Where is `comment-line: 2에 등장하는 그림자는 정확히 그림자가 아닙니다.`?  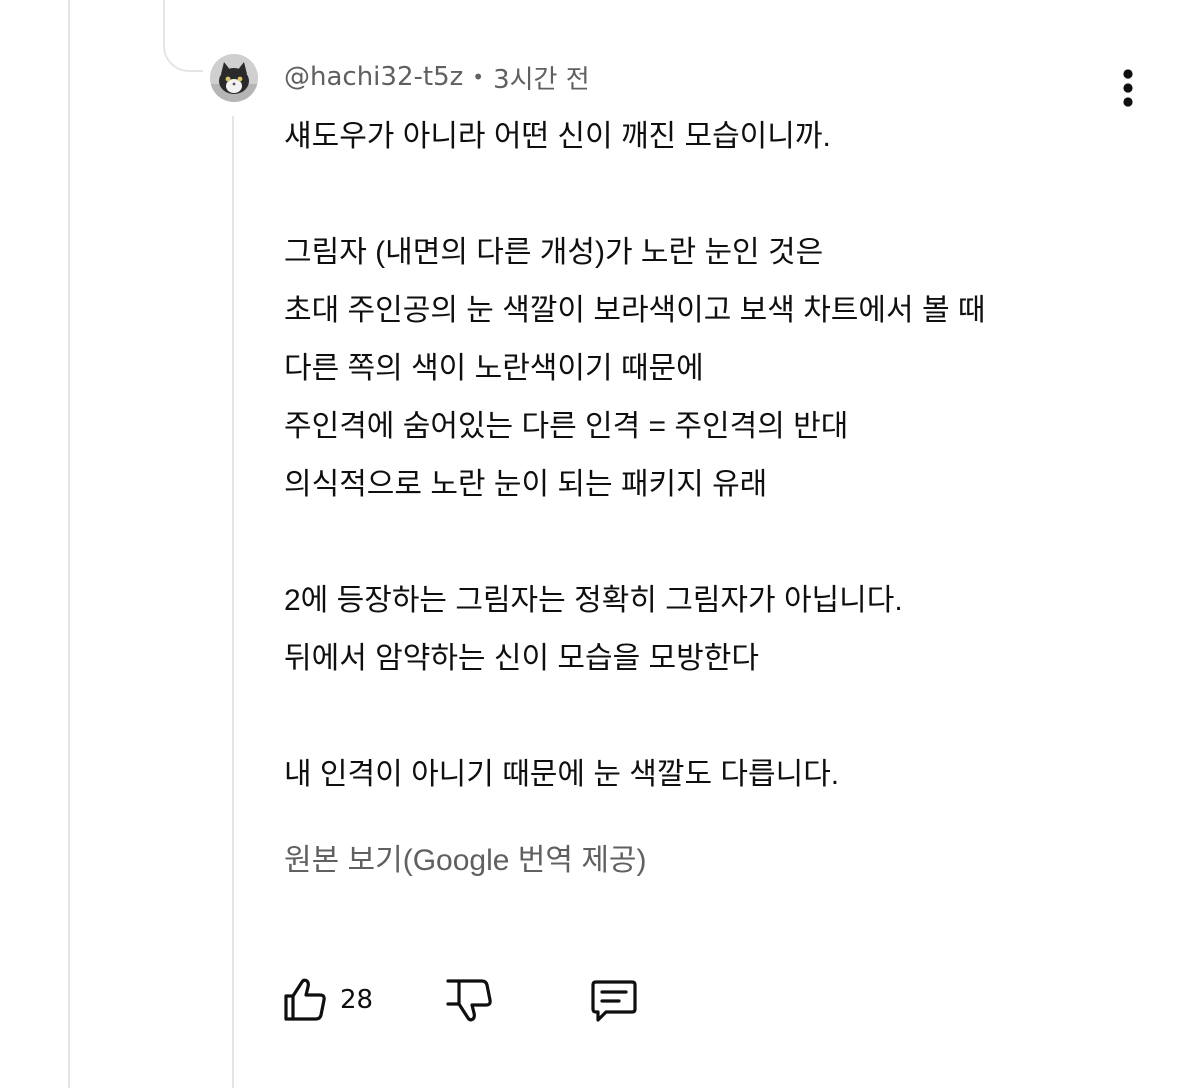 comment-line: 2에 등장하는 그림자는 정확히 그림자가 아닙니다. is located at coordinates (593, 600).